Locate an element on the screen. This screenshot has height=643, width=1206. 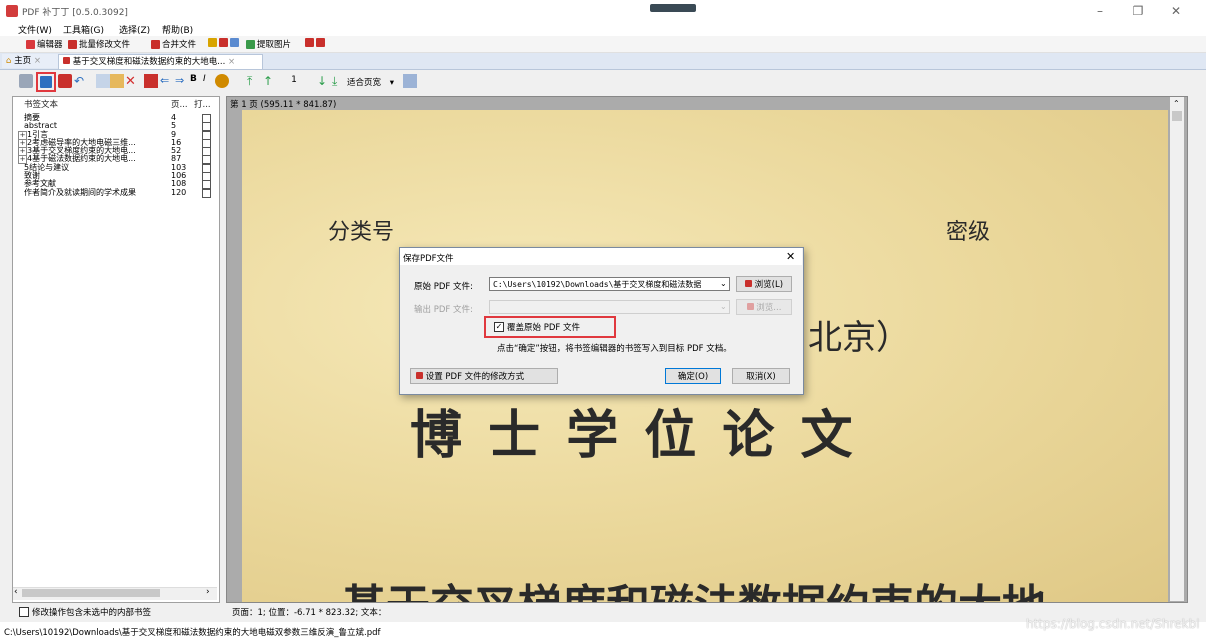
arrow-right-icon: ⇒ is located at coordinates (182, 81).